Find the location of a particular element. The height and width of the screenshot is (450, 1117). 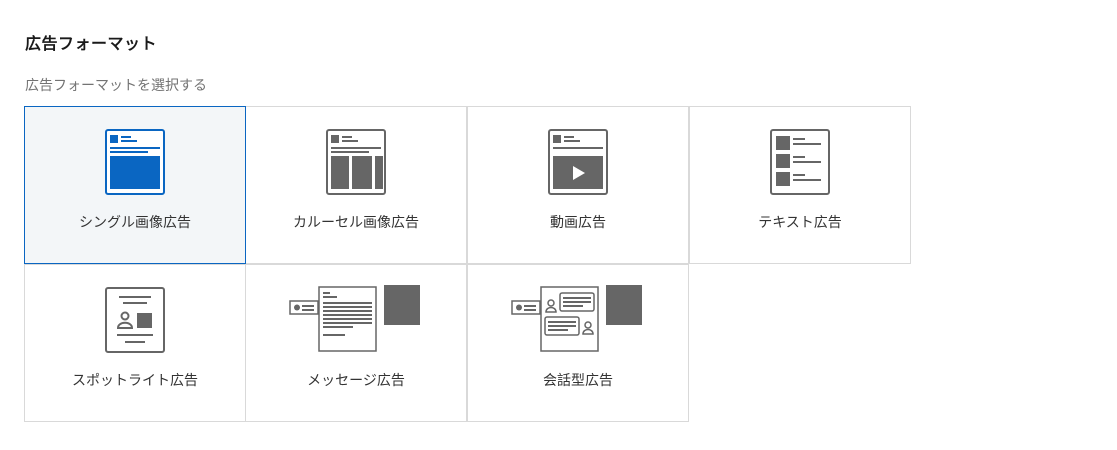

text-ad-icon is located at coordinates (800, 162).